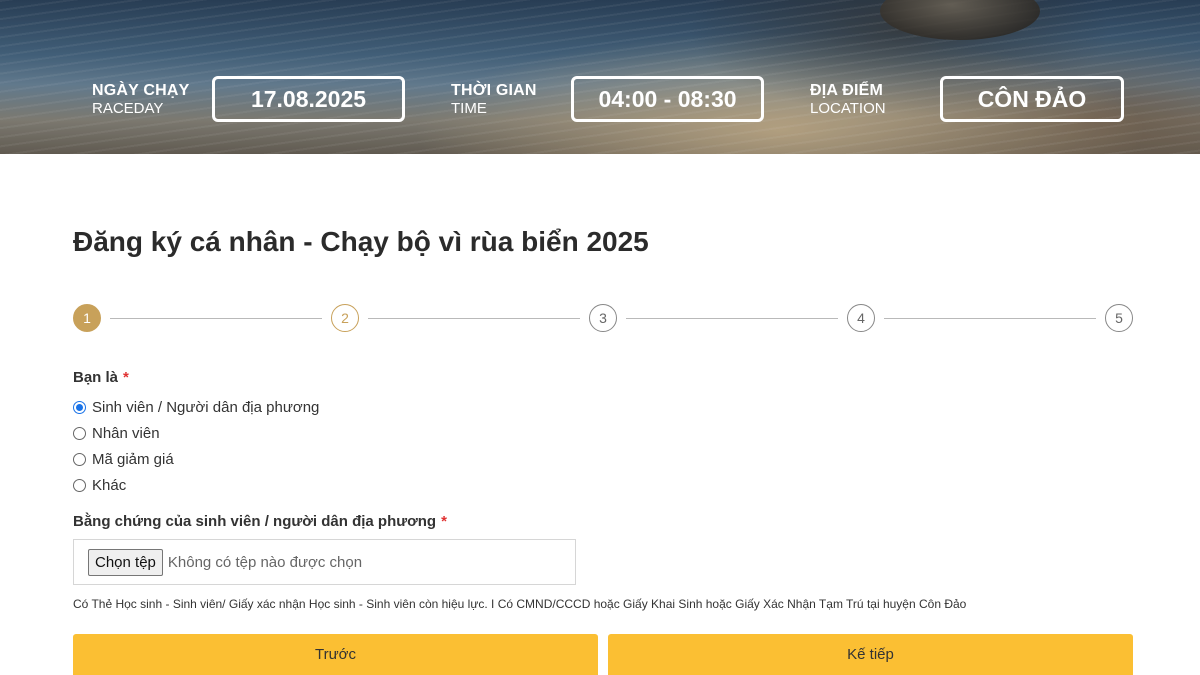 The image size is (1200, 675). What do you see at coordinates (101, 377) in the screenshot?
I see `you-are-label: Bạn là *` at bounding box center [101, 377].